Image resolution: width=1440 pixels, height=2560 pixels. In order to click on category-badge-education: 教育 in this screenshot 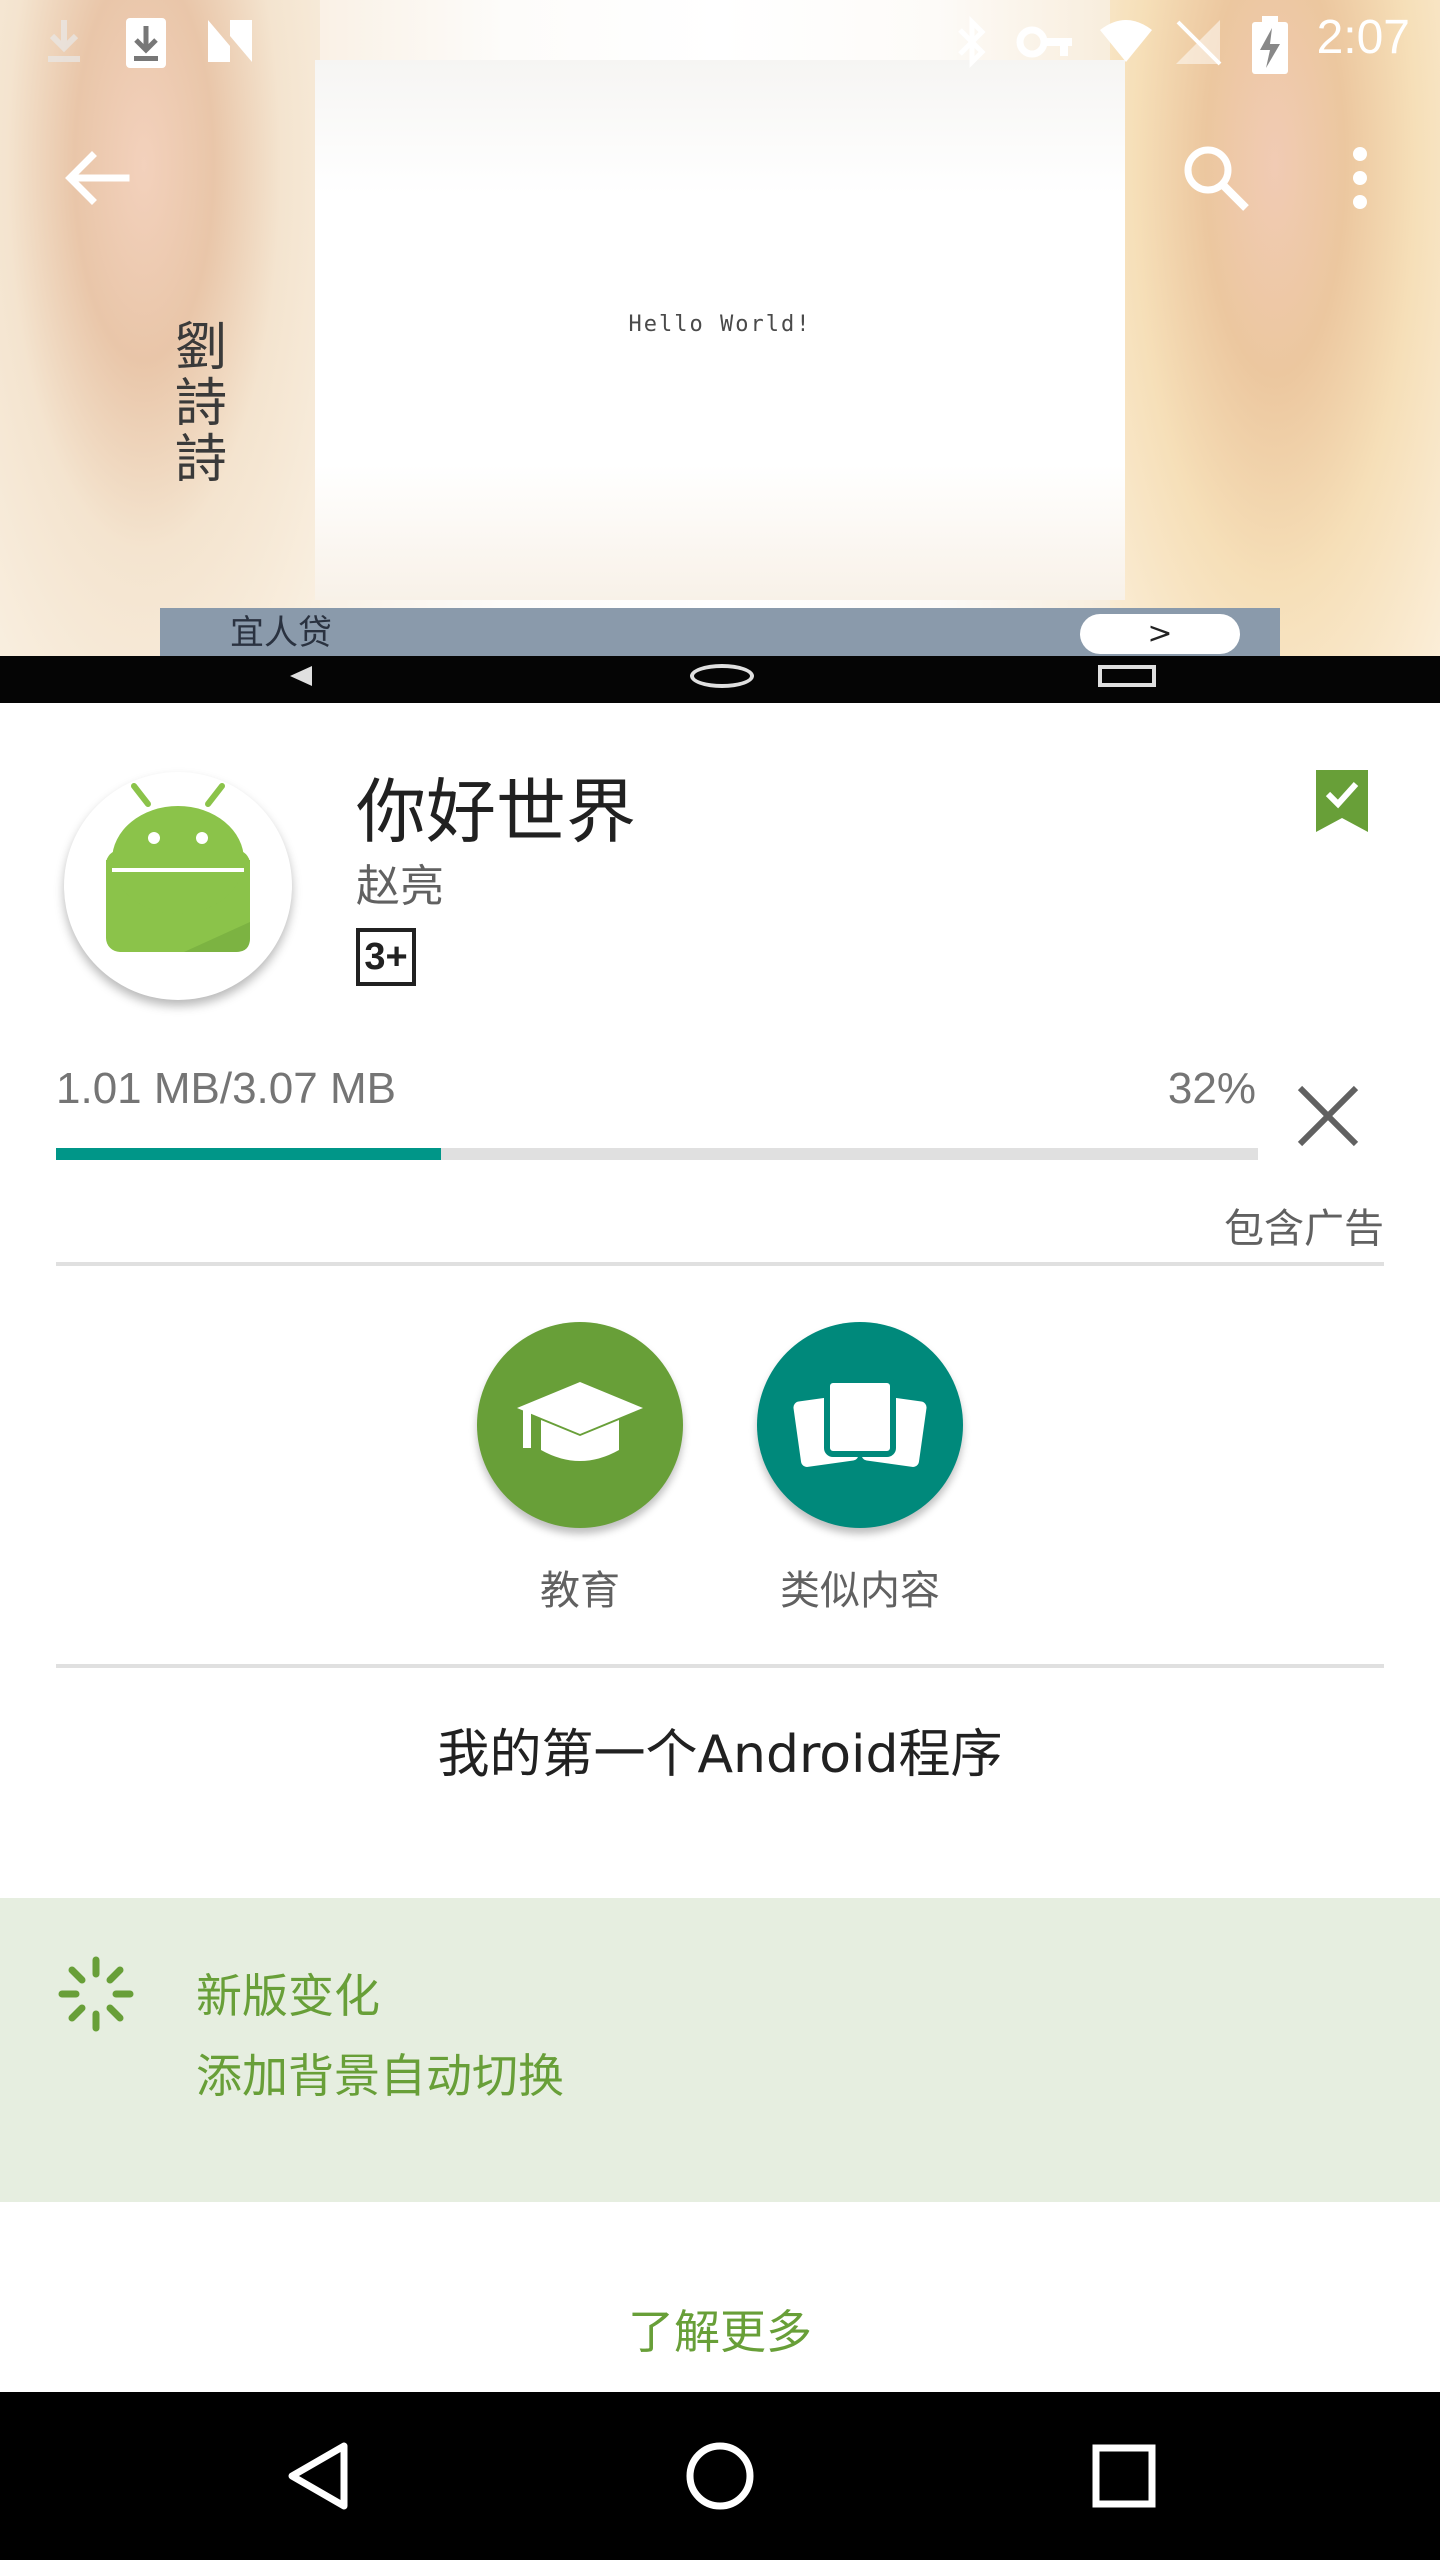, I will do `click(580, 1469)`.